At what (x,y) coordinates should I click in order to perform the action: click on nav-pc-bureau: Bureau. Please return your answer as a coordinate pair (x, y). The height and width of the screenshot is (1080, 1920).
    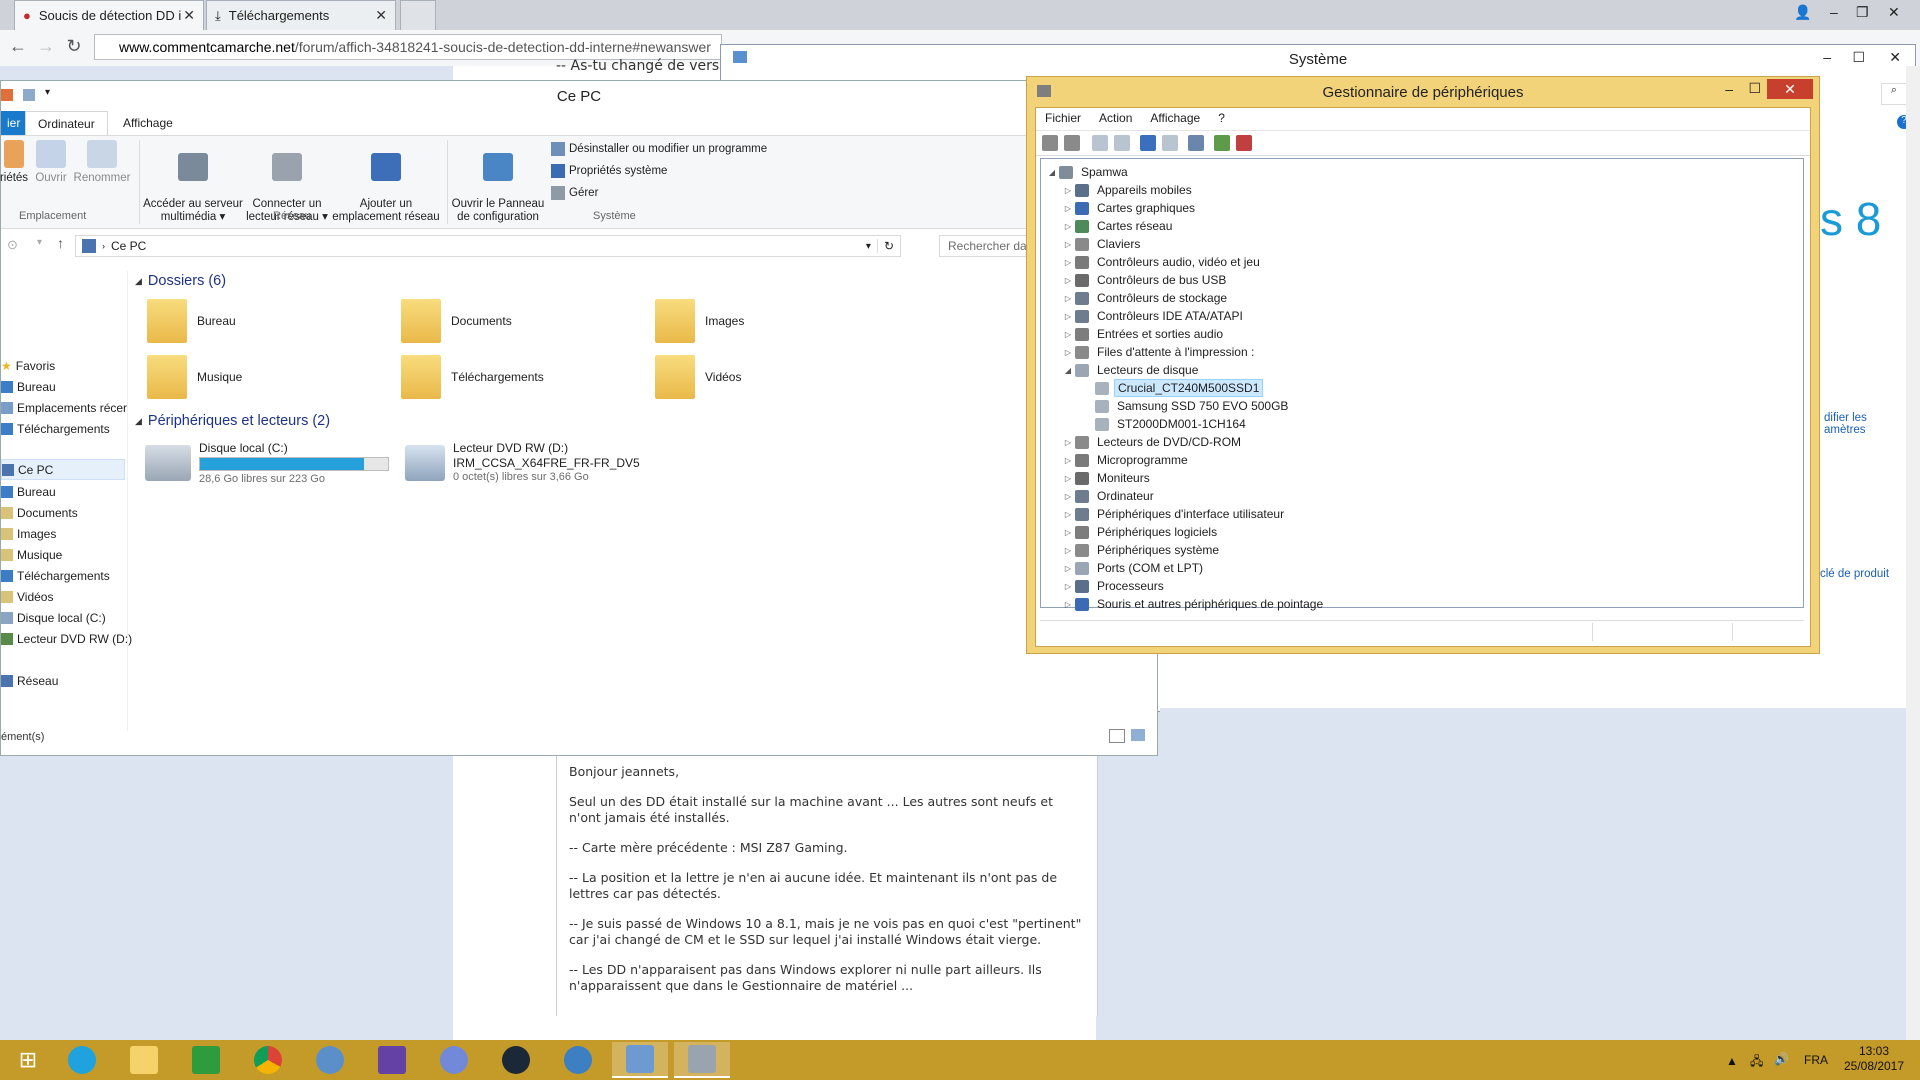
    Looking at the image, I should click on (28, 491).